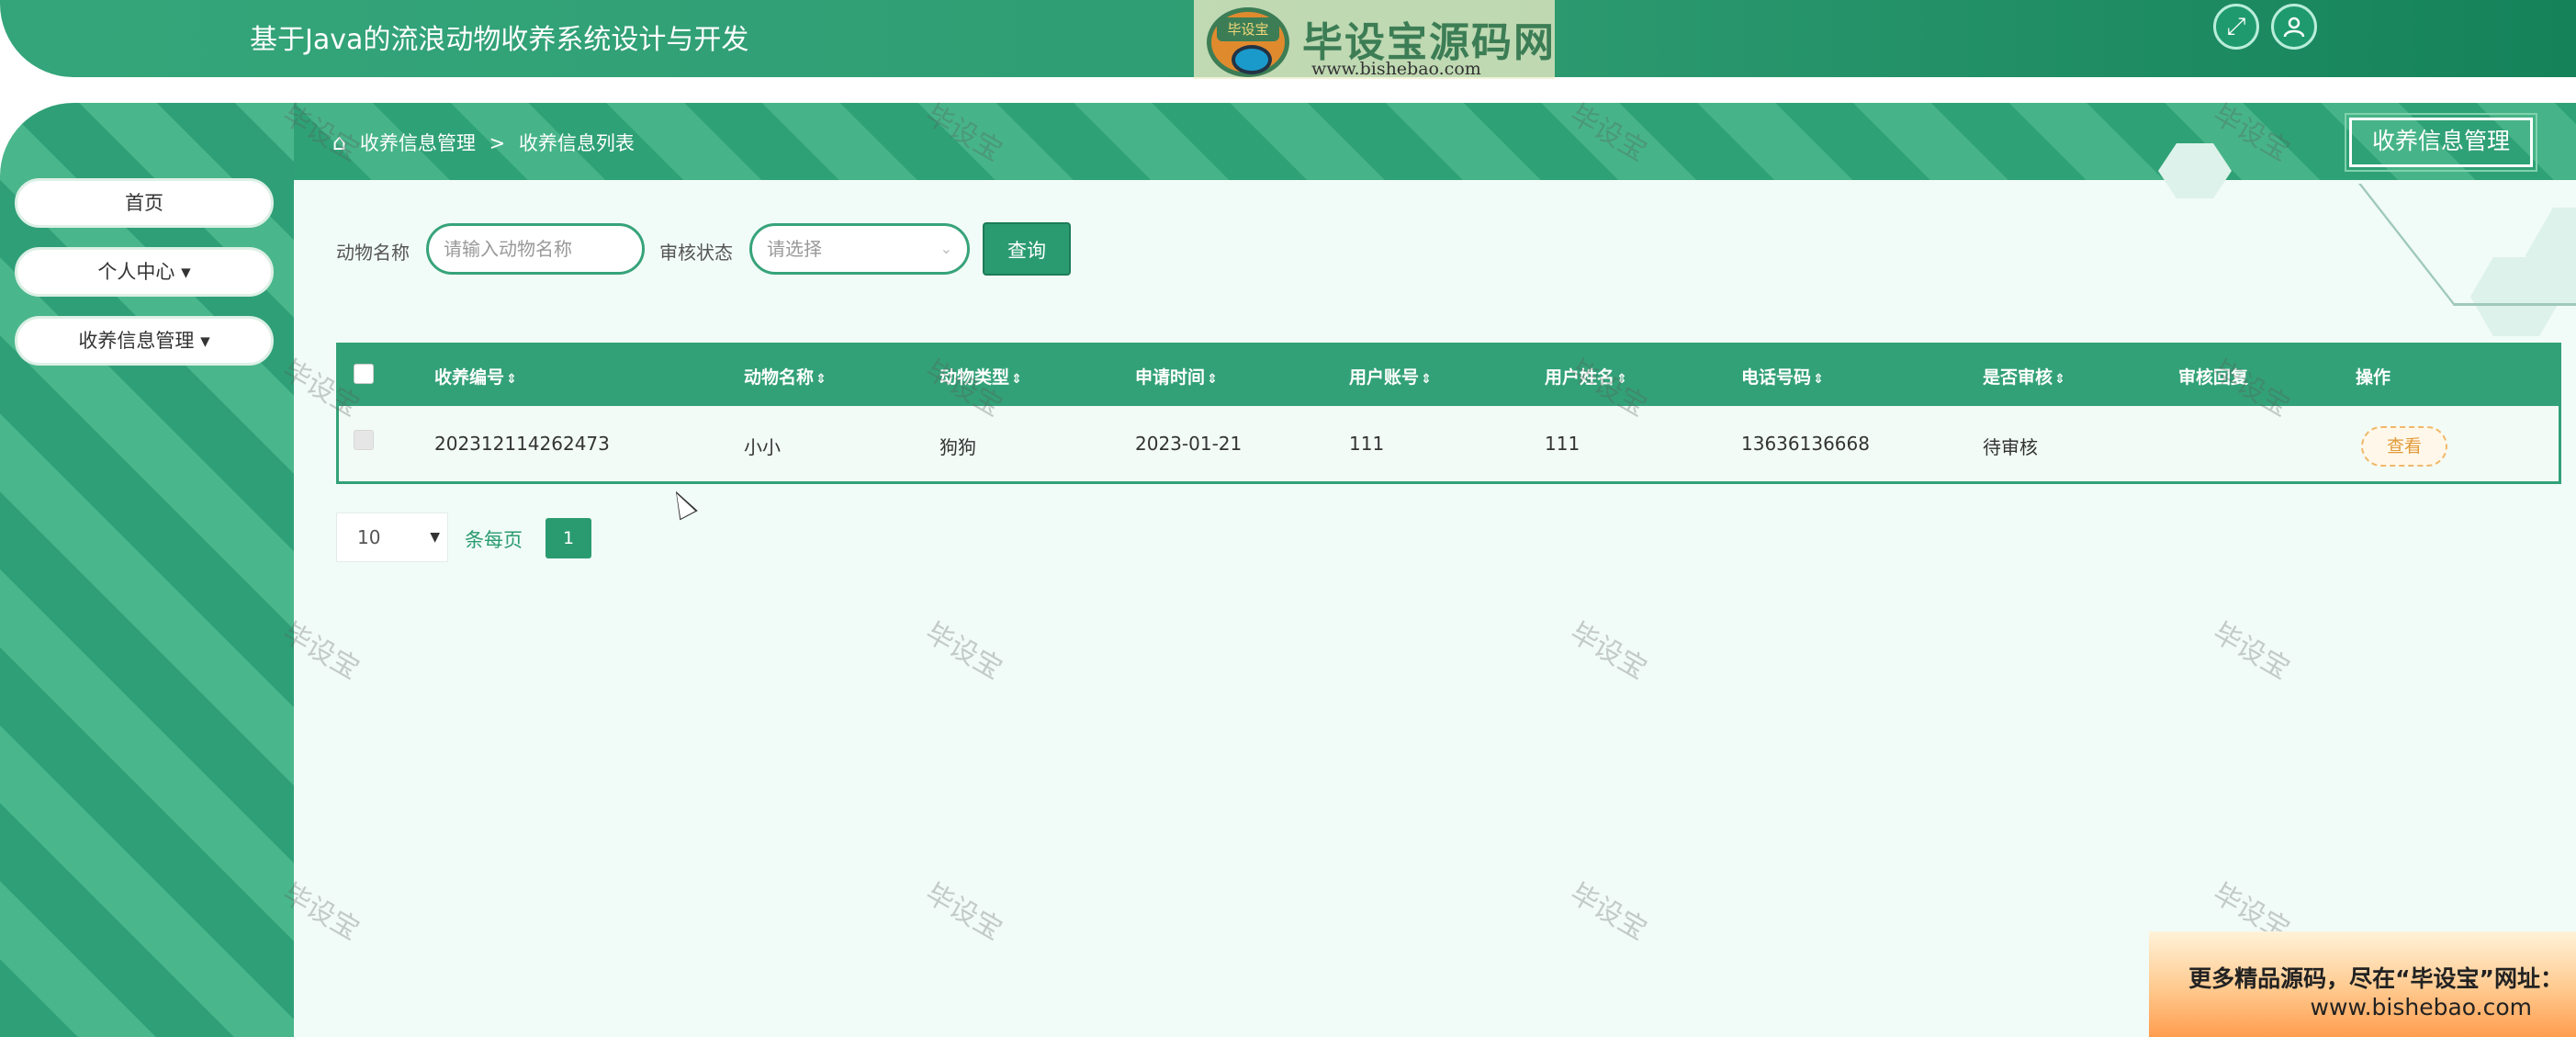 The image size is (2576, 1037). Describe the element at coordinates (2421, 1007) in the screenshot. I see `promo-line2: www.bishebao.com` at that location.